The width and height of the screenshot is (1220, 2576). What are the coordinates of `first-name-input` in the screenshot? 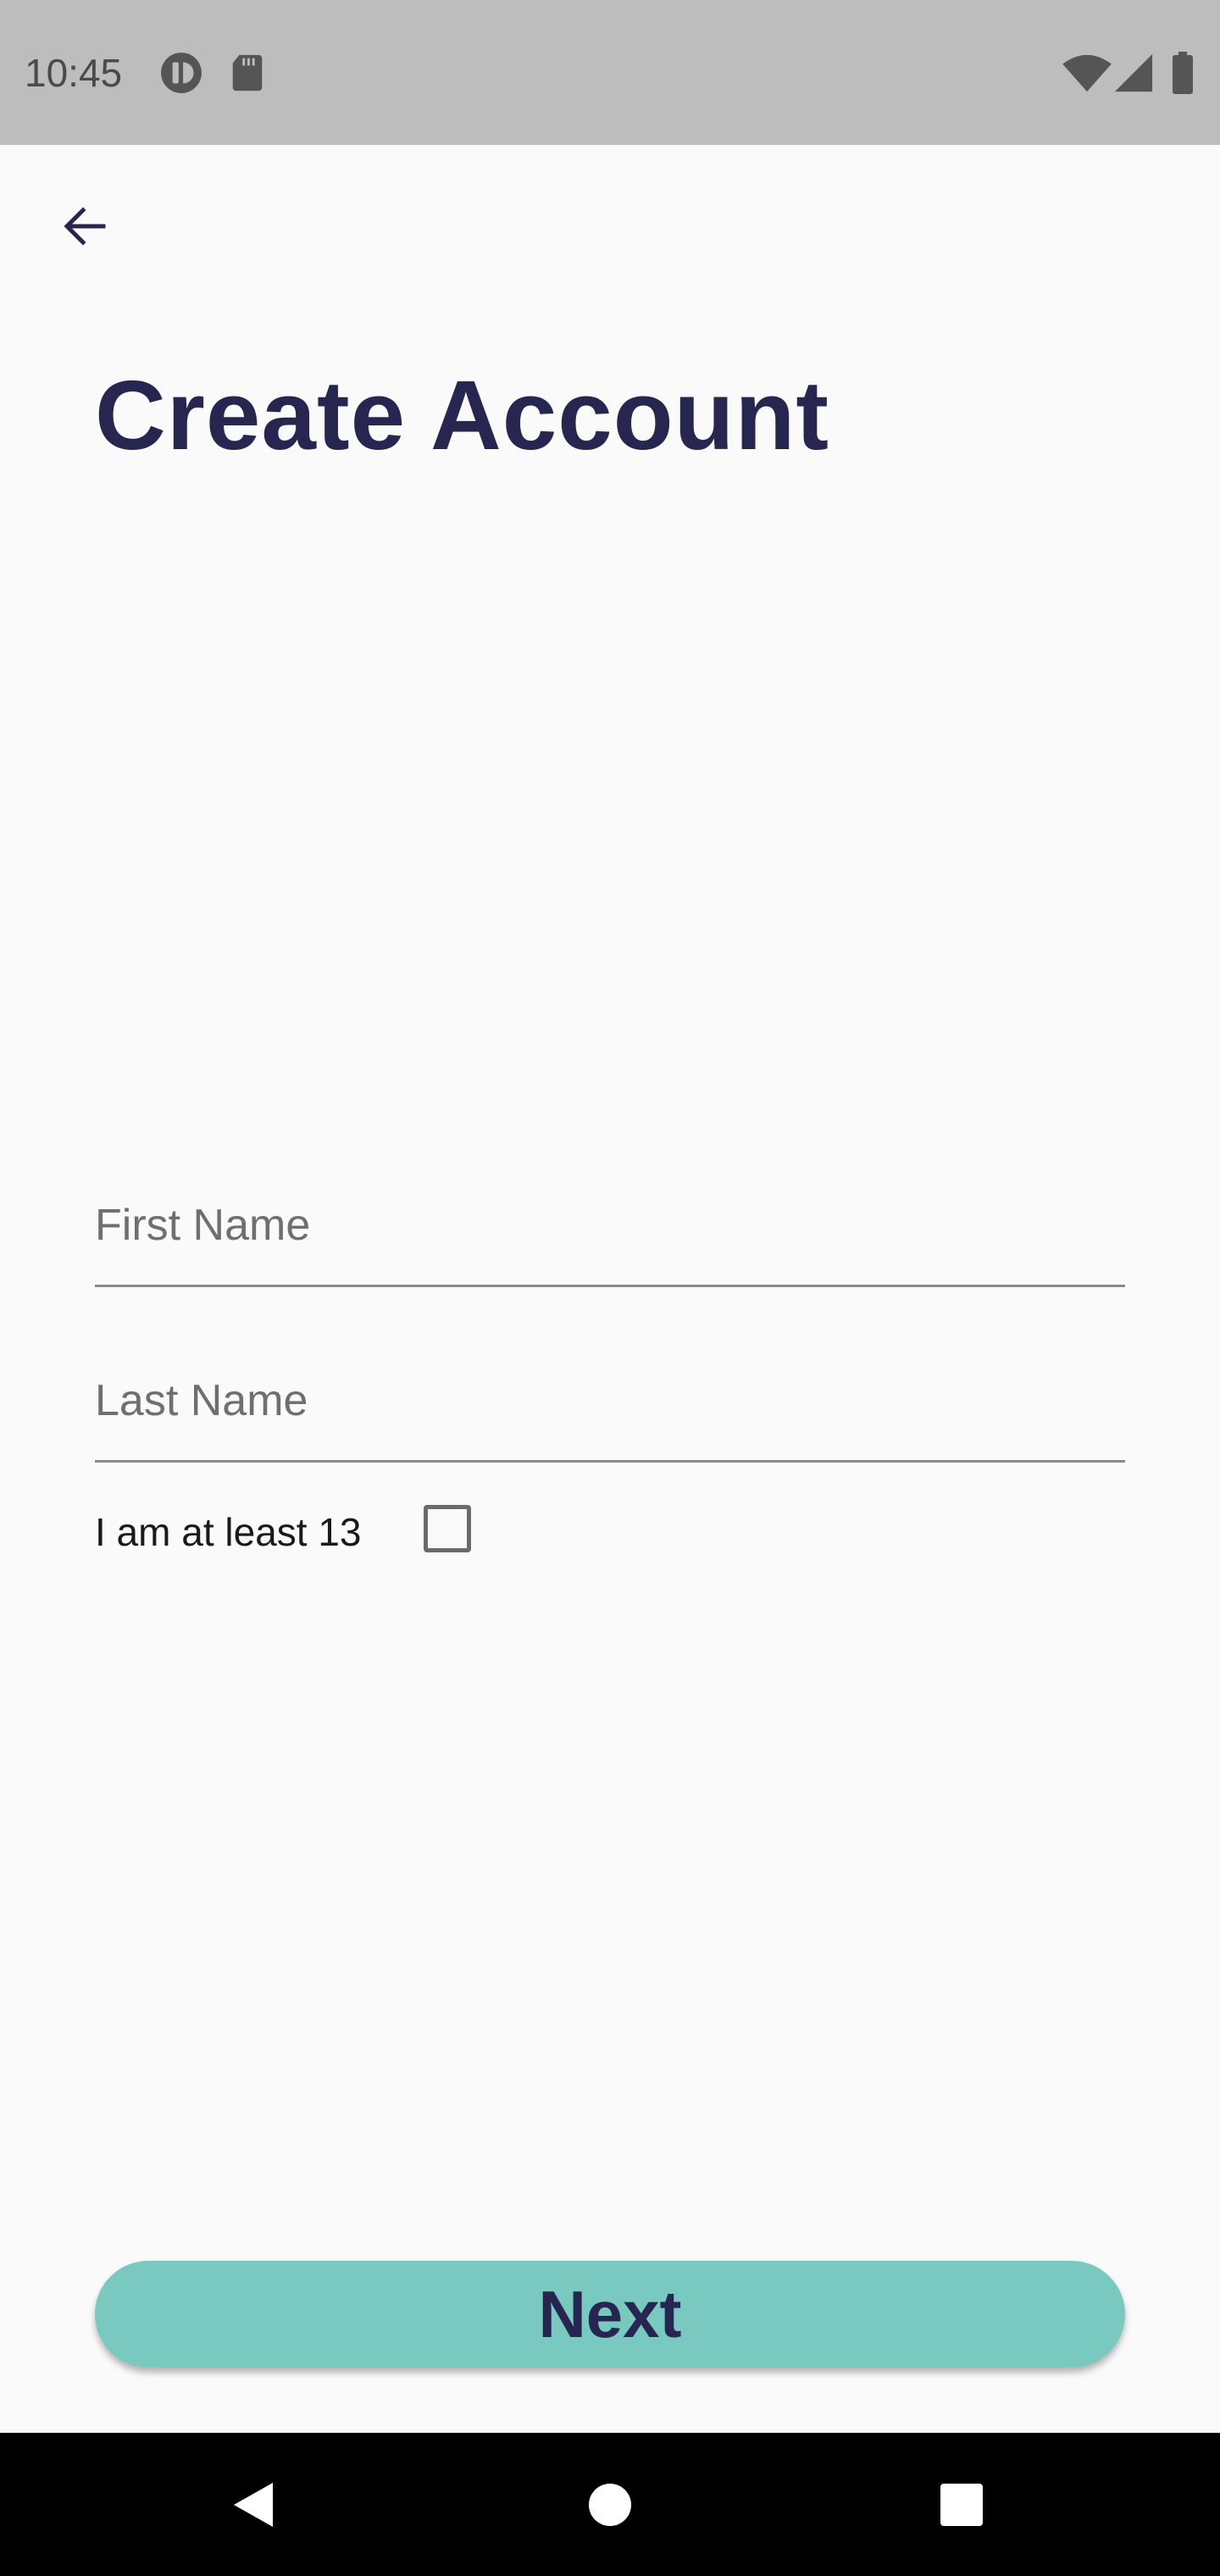 It's located at (610, 1225).